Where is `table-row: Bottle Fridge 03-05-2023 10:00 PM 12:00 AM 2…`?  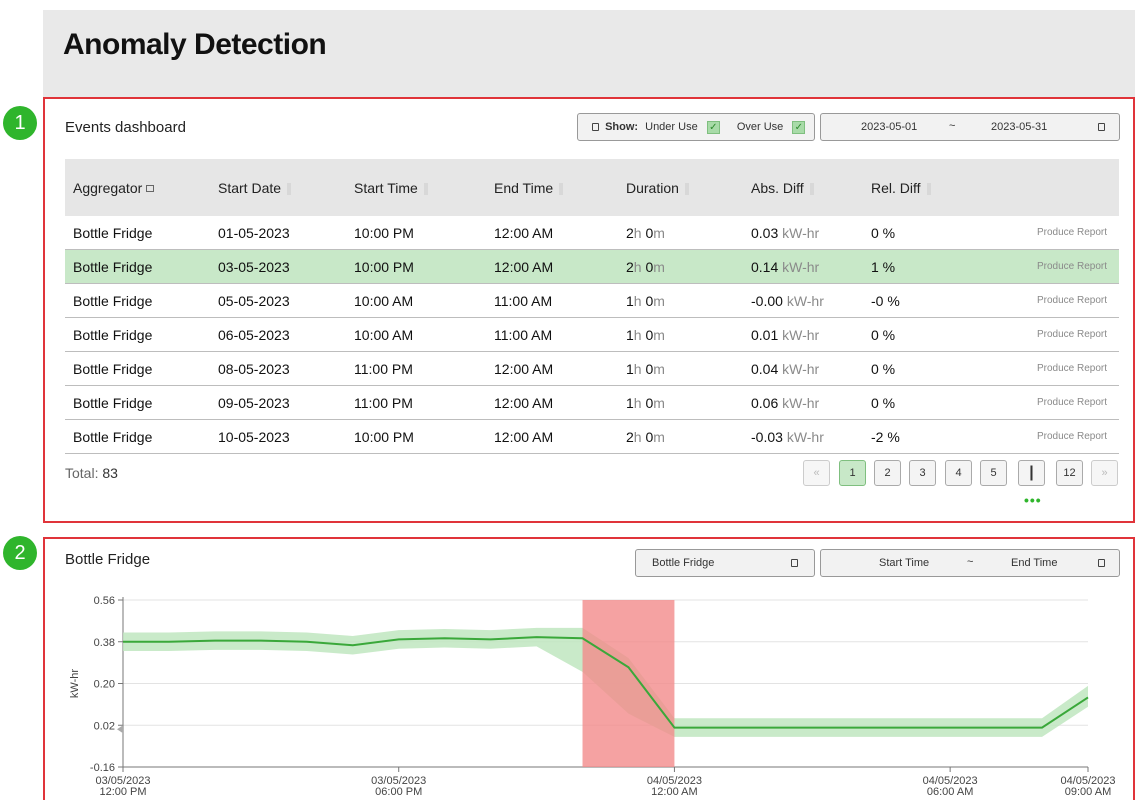 table-row: Bottle Fridge 03-05-2023 10:00 PM 12:00 AM 2… is located at coordinates (592, 266).